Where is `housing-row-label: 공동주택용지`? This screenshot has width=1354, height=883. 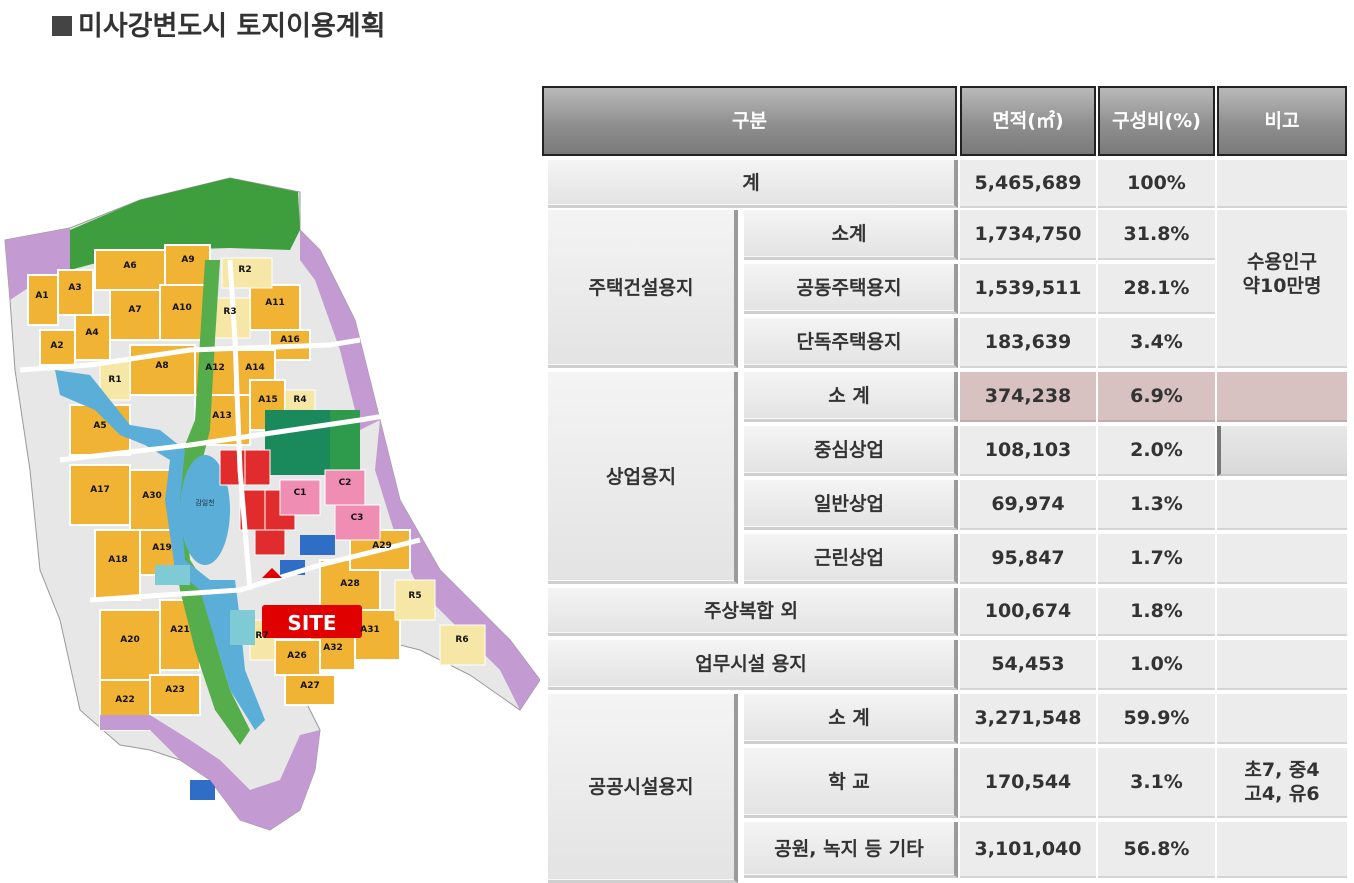
housing-row-label: 공동주택용지 is located at coordinates (851, 289).